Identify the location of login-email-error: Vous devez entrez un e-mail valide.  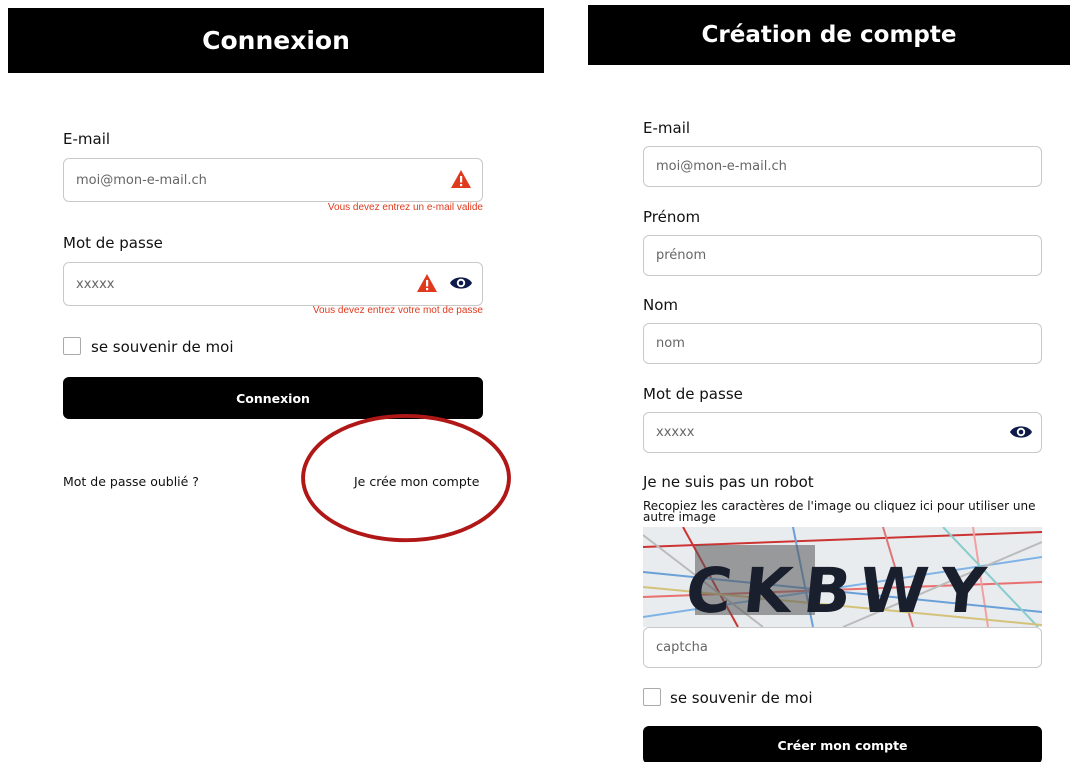
(405, 207).